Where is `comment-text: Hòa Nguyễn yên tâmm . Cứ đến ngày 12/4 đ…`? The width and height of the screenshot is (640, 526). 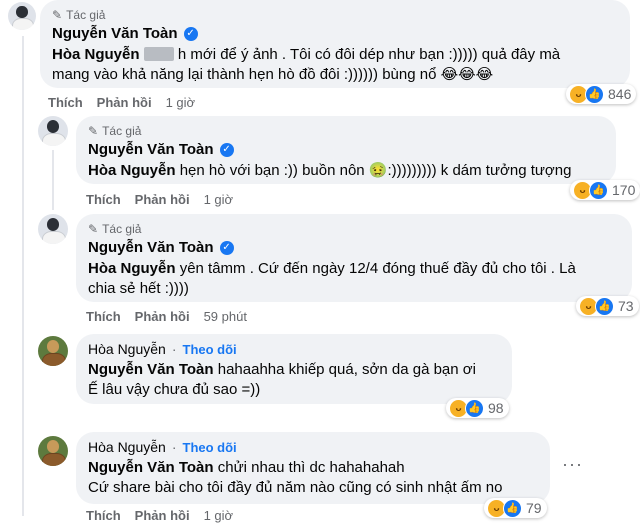 comment-text: Hòa Nguyễn yên tâmm . Cứ đến ngày 12/4 đ… is located at coordinates (332, 278).